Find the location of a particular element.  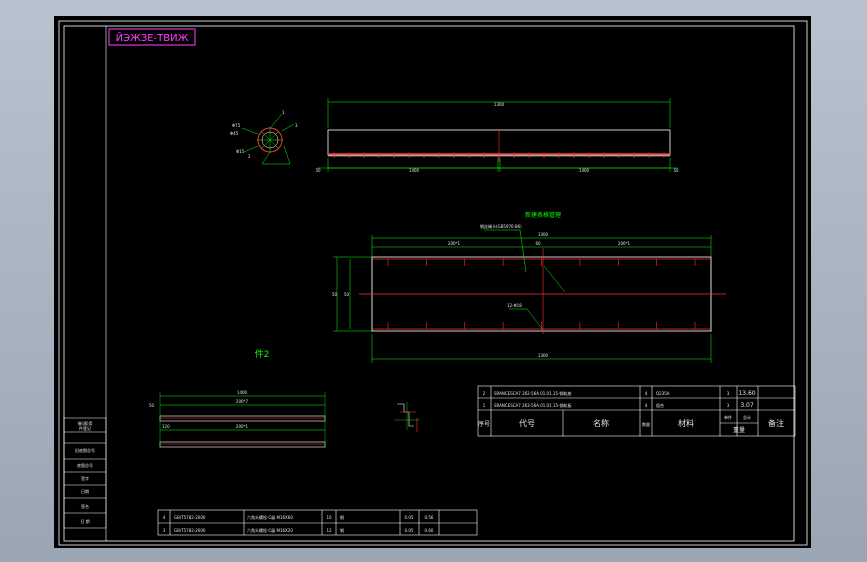

bom-cell: 13.60 is located at coordinates (746, 393).